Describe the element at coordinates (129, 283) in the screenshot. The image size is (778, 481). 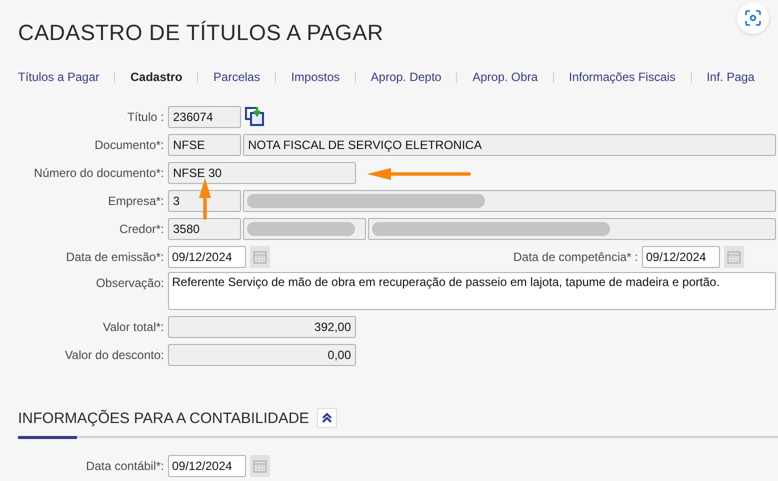
I see `field-label: Observação:` at that location.